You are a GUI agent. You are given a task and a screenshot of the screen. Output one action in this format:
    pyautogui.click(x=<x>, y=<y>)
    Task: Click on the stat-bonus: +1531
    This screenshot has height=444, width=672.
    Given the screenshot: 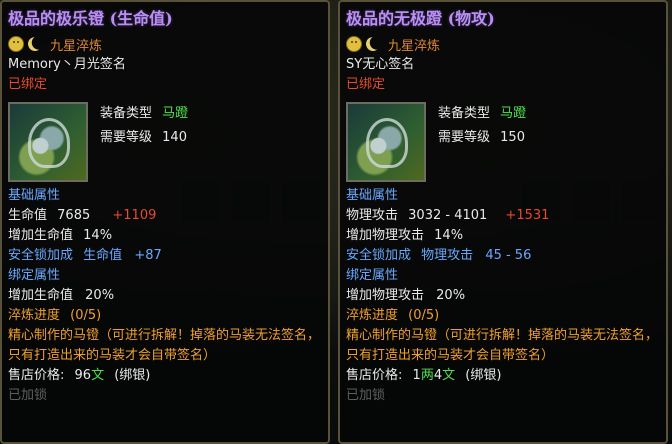 What is the action you would take?
    pyautogui.click(x=527, y=215)
    